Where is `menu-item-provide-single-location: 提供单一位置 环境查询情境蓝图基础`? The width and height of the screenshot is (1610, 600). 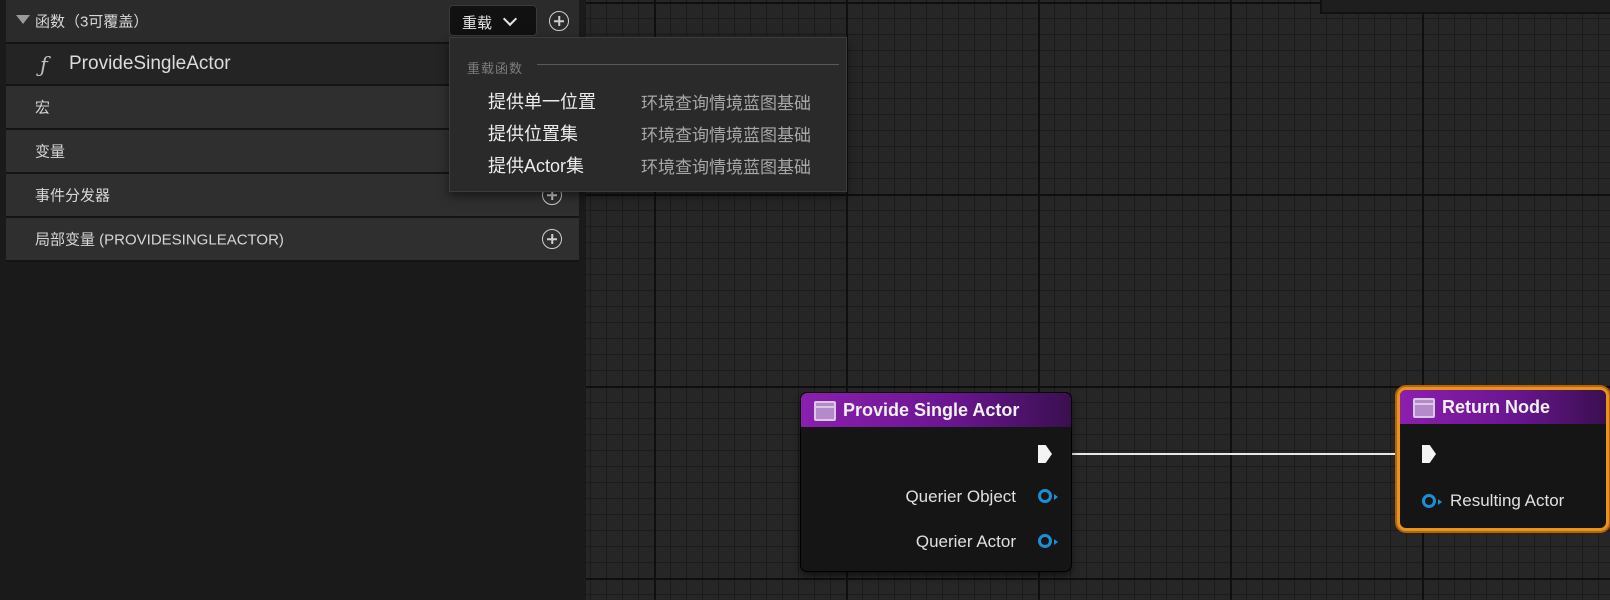 menu-item-provide-single-location: 提供单一位置 环境查询情境蓝图基础 is located at coordinates (648, 99).